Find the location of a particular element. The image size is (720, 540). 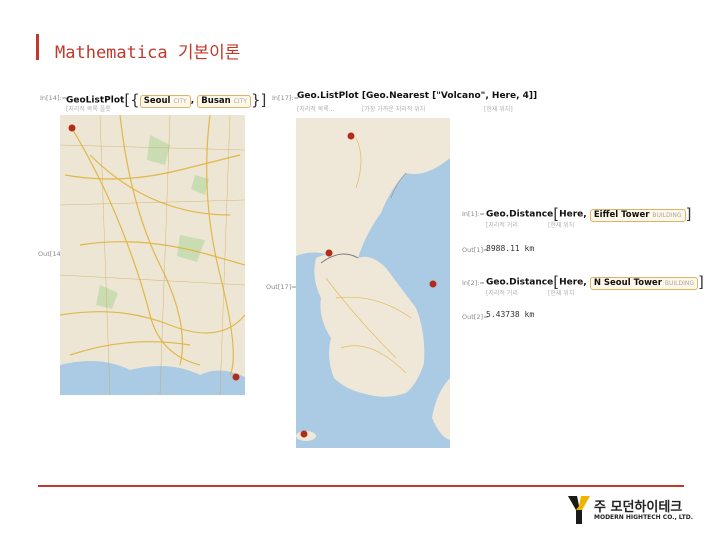

cell4-hint2: [현재 위치 is located at coordinates (561, 293).